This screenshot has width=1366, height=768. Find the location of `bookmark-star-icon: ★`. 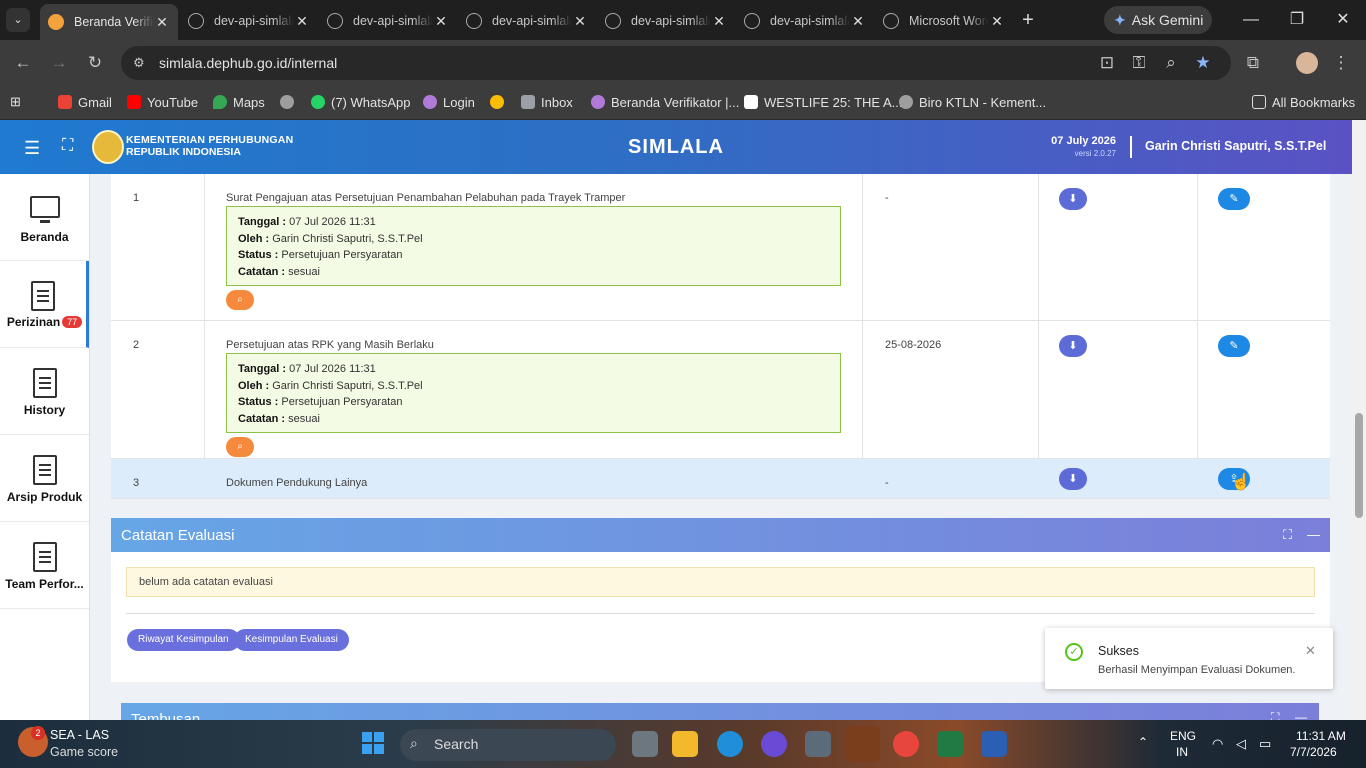

bookmark-star-icon: ★ is located at coordinates (1203, 63).